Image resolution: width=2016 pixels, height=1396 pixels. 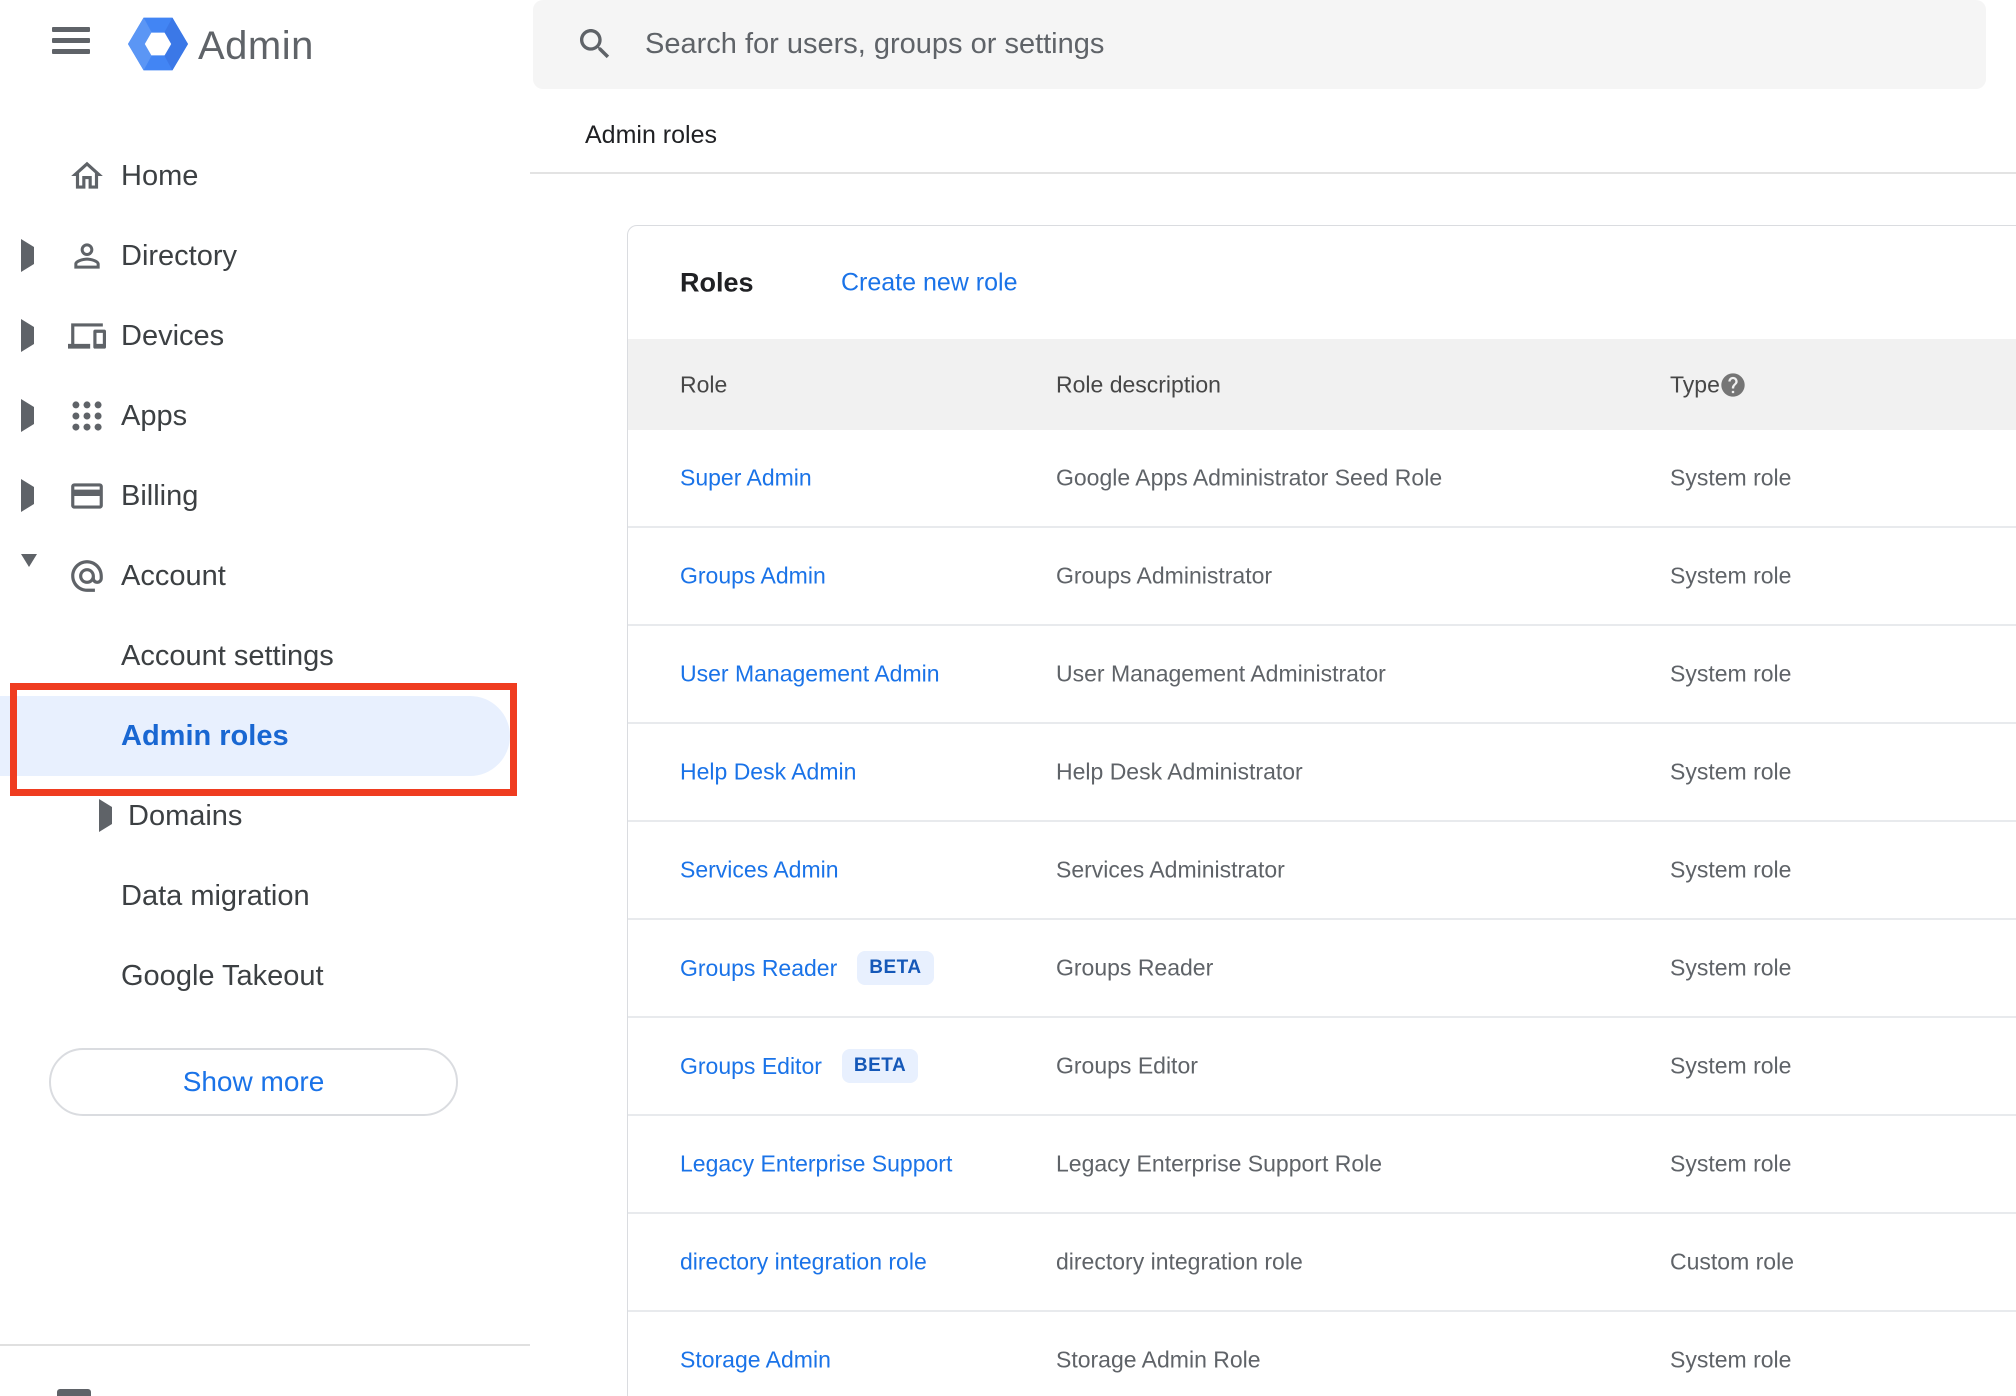 I want to click on sidebar-item-billing: Billing, so click(x=265, y=496).